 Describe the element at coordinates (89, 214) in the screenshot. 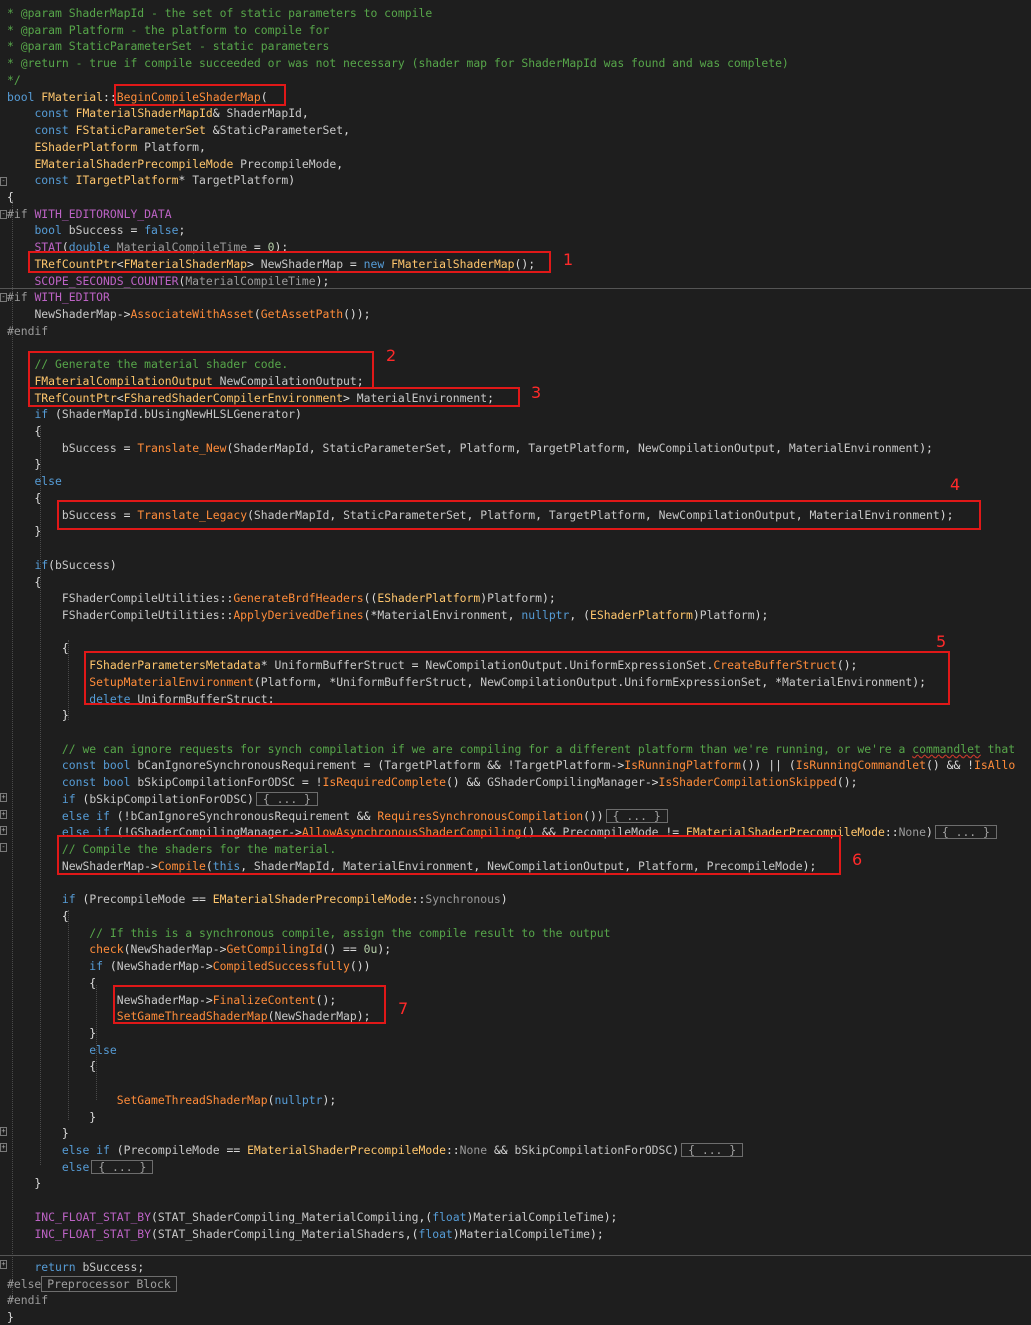

I see `code-line: #if WITH_EDITORONLY_DATA` at that location.